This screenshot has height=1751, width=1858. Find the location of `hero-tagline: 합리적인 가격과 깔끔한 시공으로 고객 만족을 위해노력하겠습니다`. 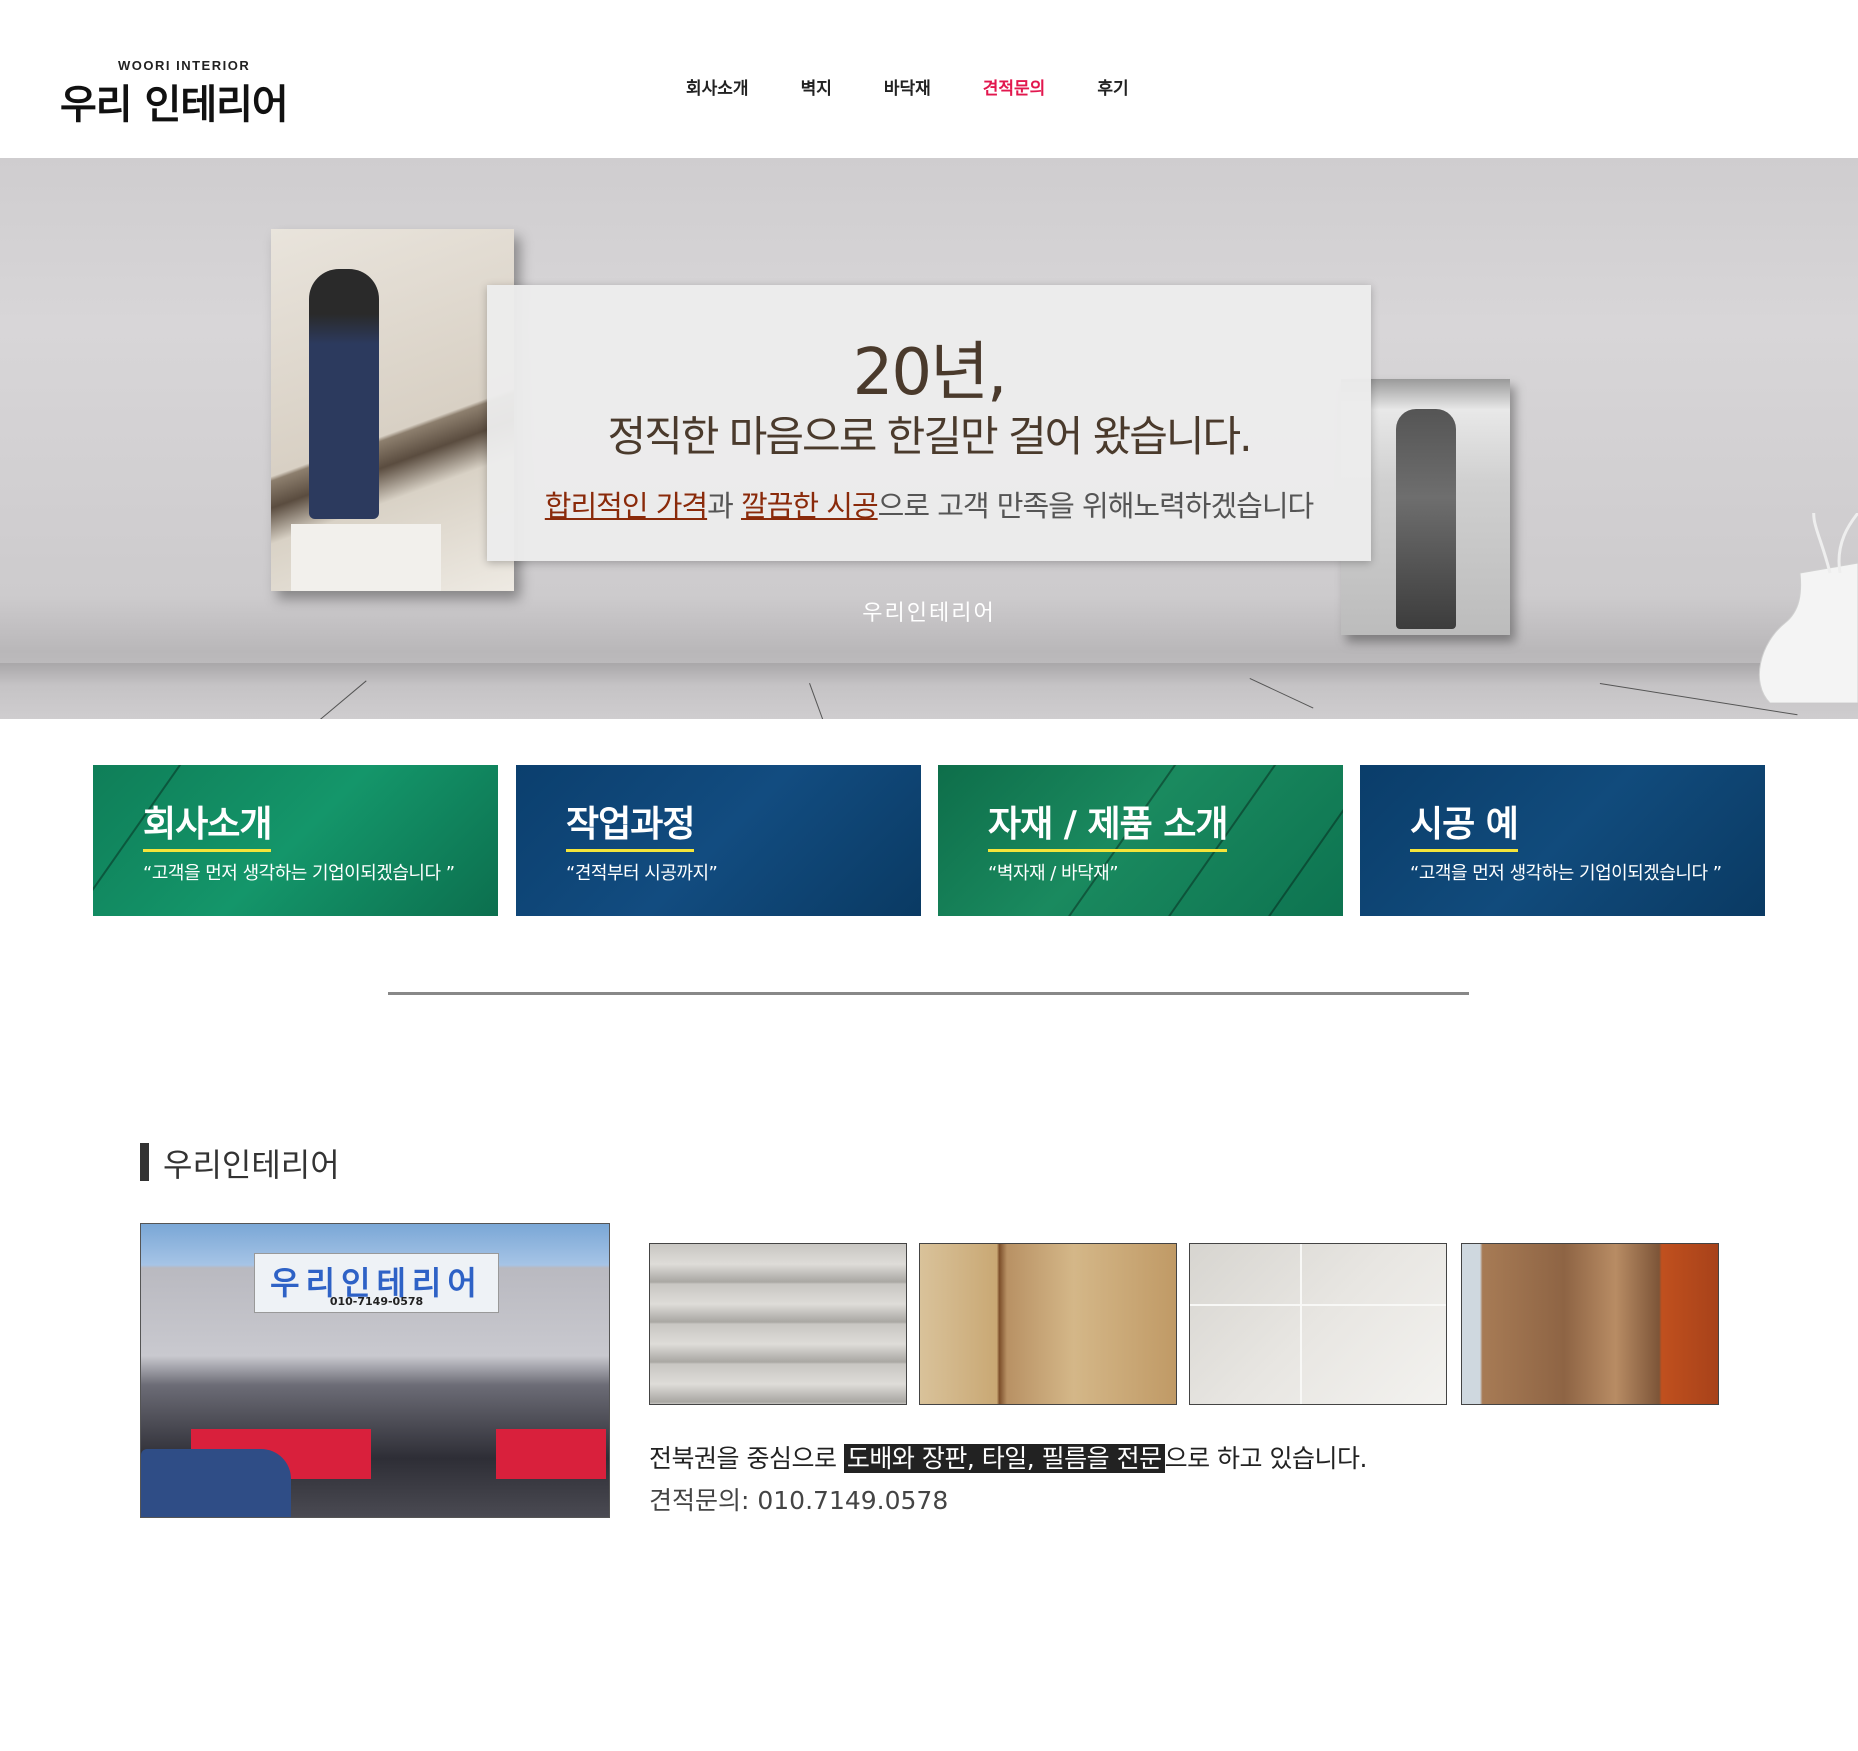

hero-tagline: 합리적인 가격과 깔끔한 시공으로 고객 만족을 위해노력하겠습니다 is located at coordinates (929, 504).